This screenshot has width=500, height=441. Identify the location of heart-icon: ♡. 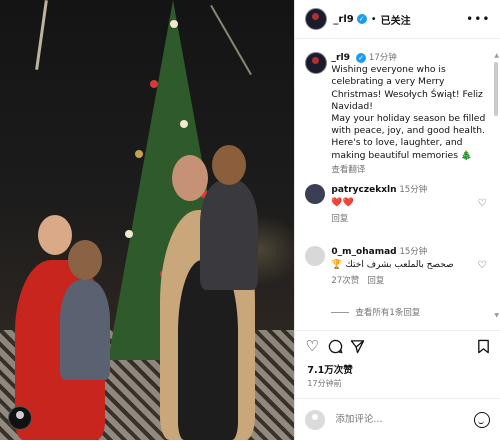
(311, 346).